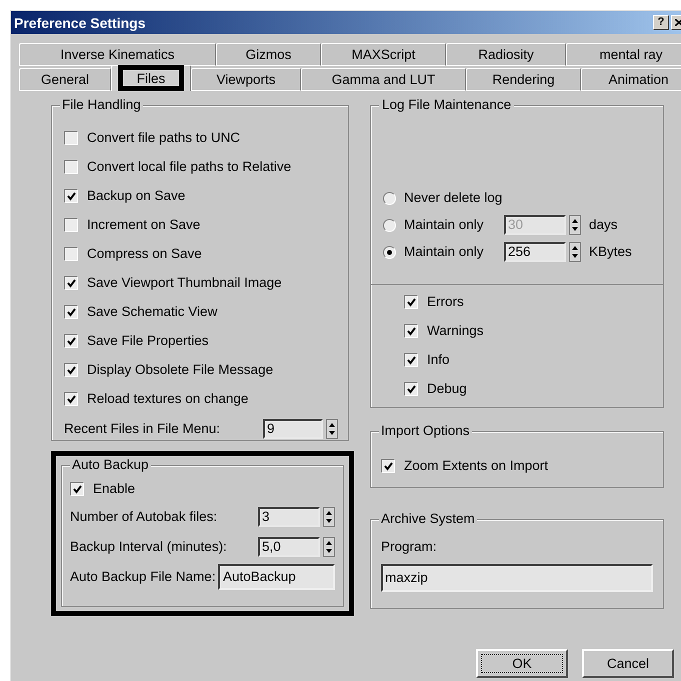 The width and height of the screenshot is (681, 681). What do you see at coordinates (143, 225) in the screenshot?
I see `option-label: Increment on Save` at bounding box center [143, 225].